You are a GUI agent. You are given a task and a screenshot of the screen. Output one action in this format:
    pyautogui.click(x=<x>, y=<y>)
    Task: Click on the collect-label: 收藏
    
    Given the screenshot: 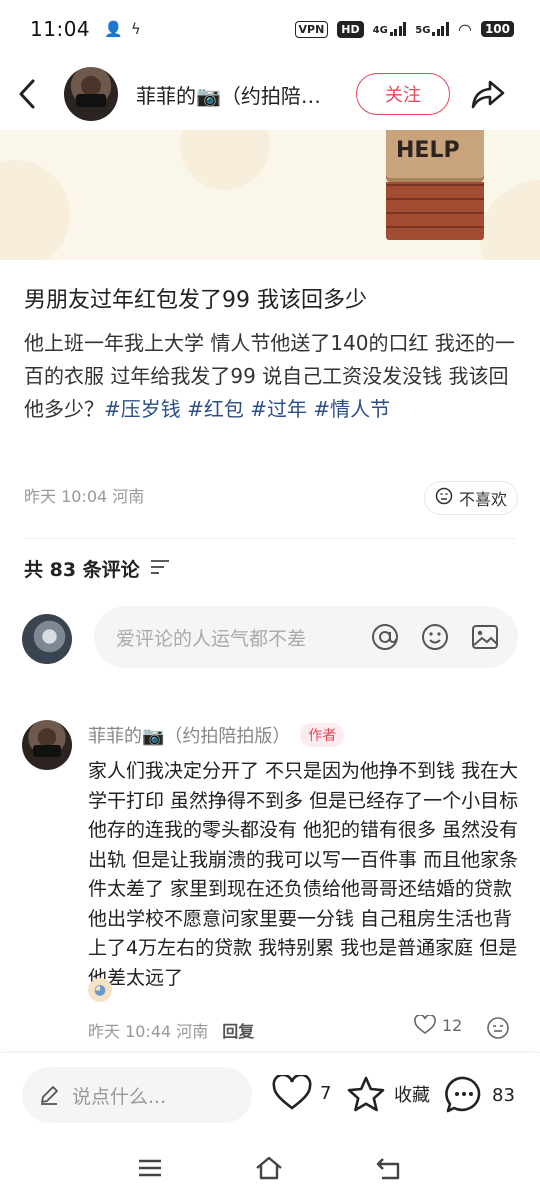 What is the action you would take?
    pyautogui.click(x=412, y=1095)
    